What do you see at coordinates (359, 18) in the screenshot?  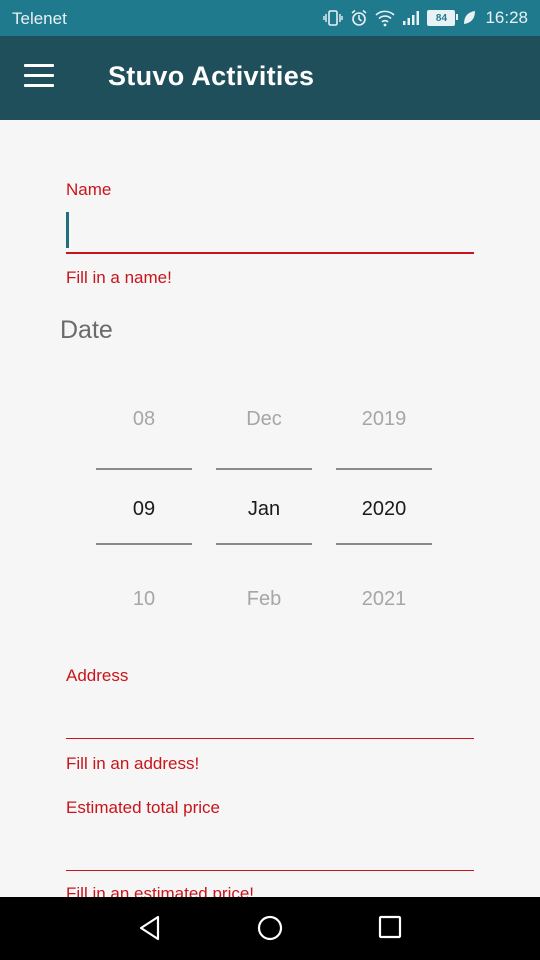 I see `alarm-icon` at bounding box center [359, 18].